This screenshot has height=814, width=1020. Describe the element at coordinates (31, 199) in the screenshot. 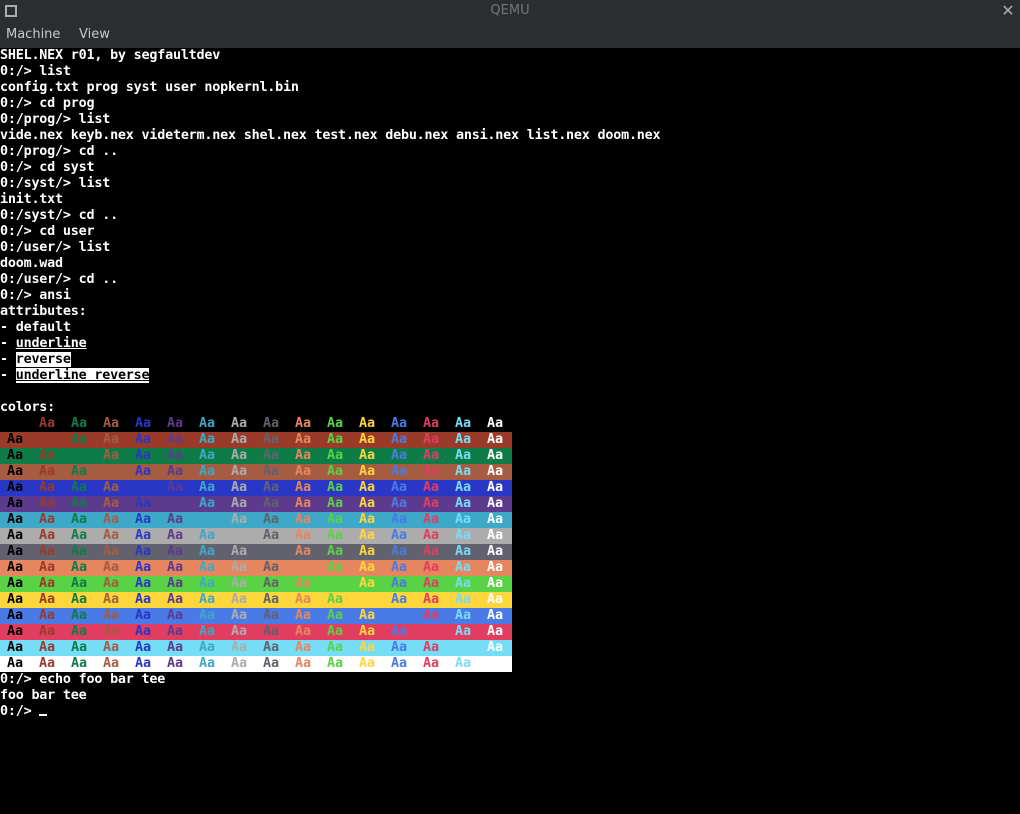

I see `terminal-line: init.txt` at that location.